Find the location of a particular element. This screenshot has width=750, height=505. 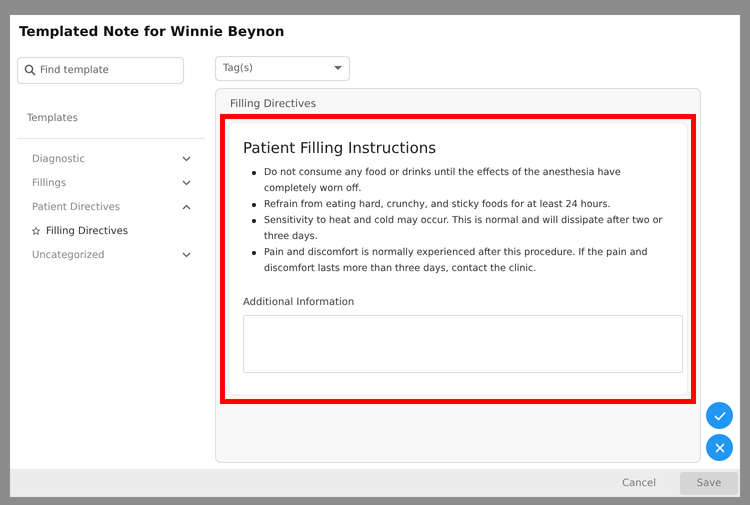

field-label: Additional Information is located at coordinates (299, 303).